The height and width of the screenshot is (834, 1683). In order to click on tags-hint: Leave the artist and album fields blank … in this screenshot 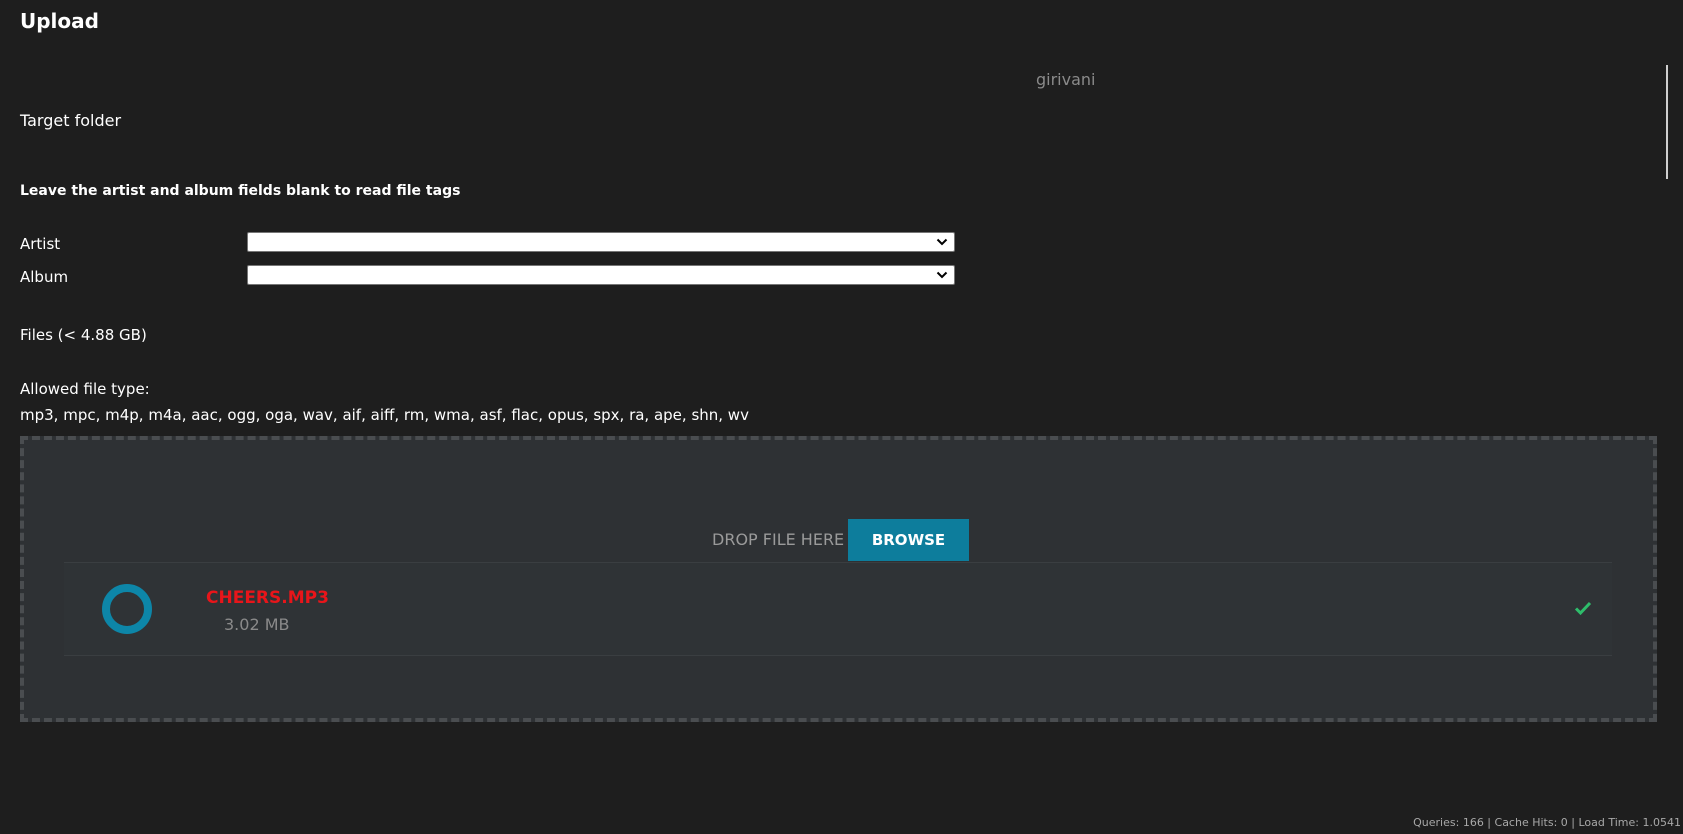, I will do `click(240, 191)`.